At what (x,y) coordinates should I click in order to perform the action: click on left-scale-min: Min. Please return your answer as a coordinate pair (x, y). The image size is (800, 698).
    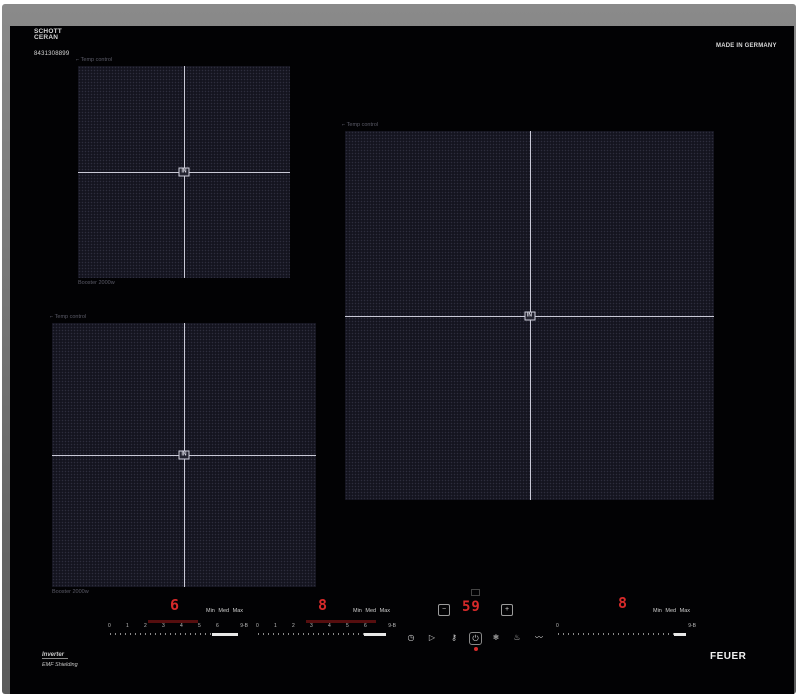
    Looking at the image, I should click on (210, 611).